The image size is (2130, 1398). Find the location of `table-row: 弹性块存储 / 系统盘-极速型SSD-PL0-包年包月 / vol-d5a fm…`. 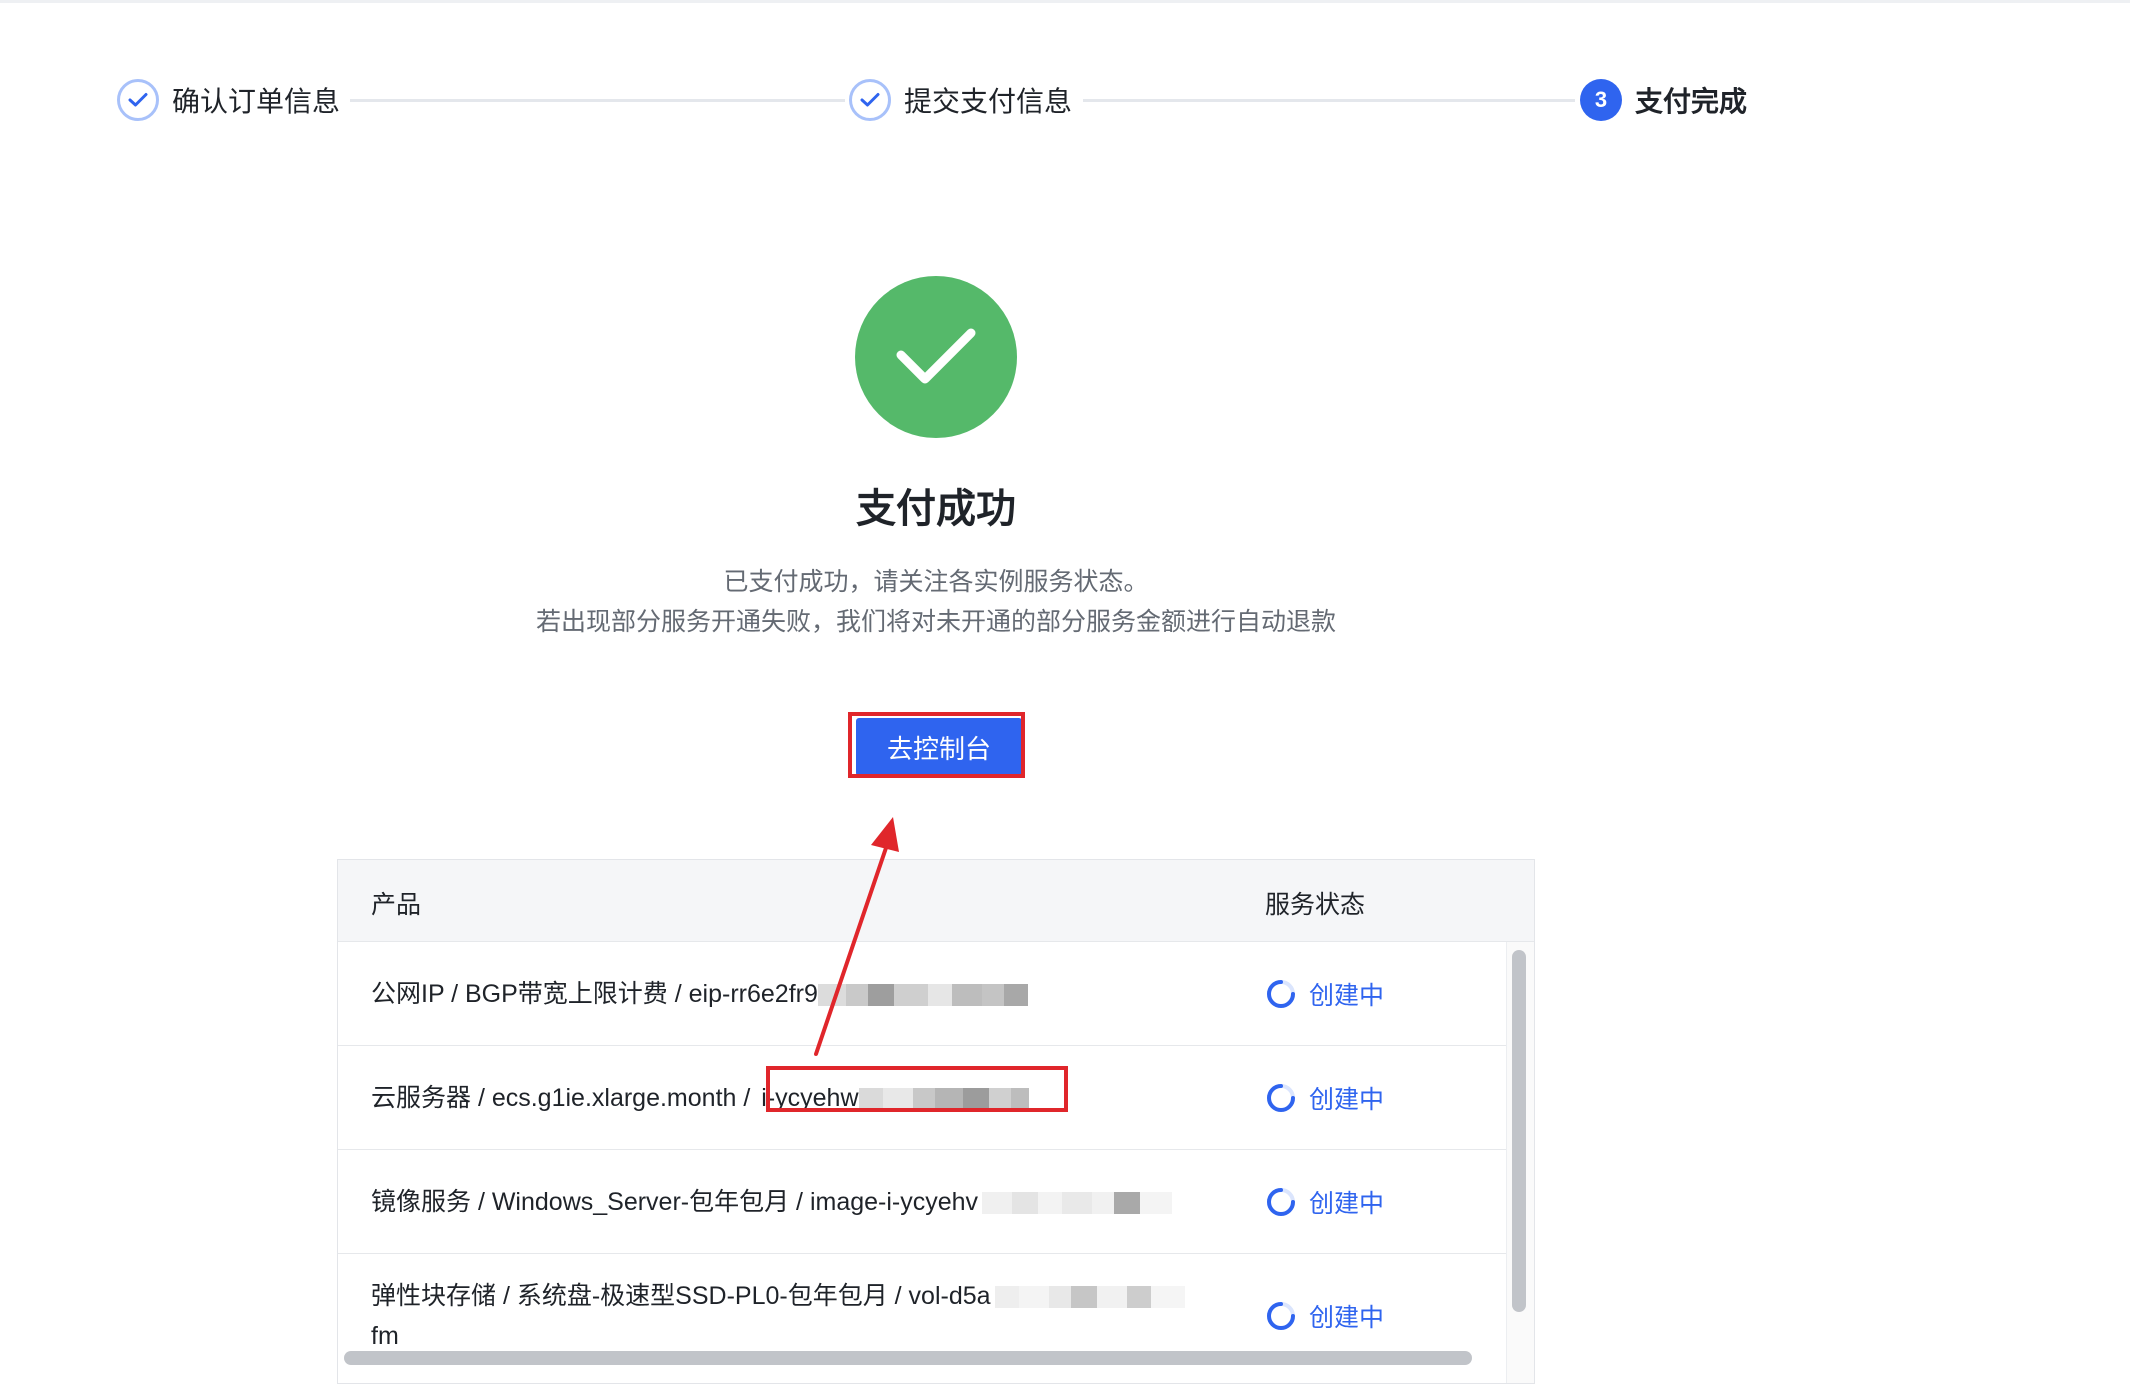

table-row: 弹性块存储 / 系统盘-极速型SSD-PL0-包年包月 / vol-d5a fm… is located at coordinates (922, 1306).